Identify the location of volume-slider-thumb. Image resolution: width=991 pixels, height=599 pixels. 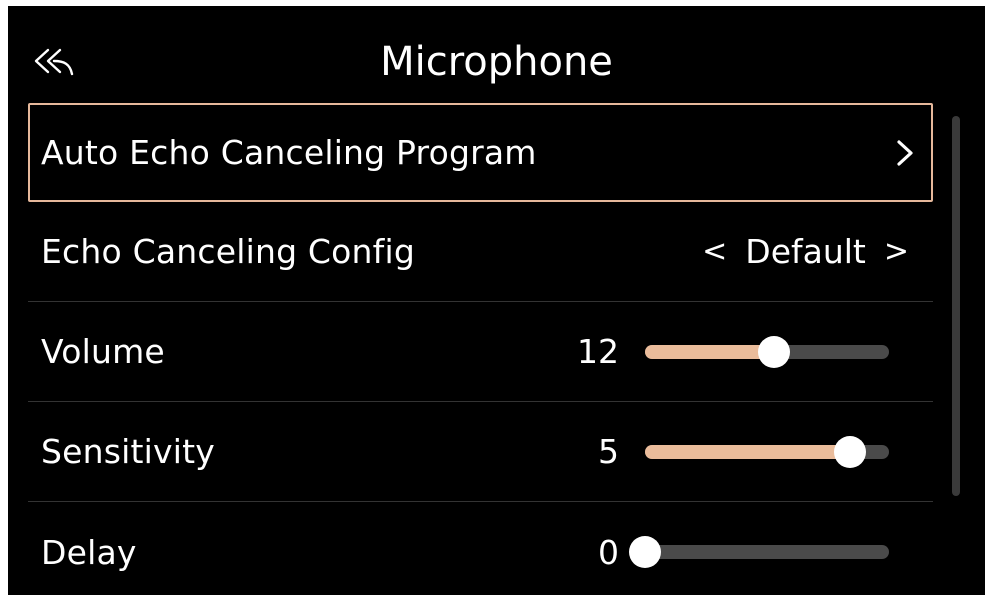
(774, 351).